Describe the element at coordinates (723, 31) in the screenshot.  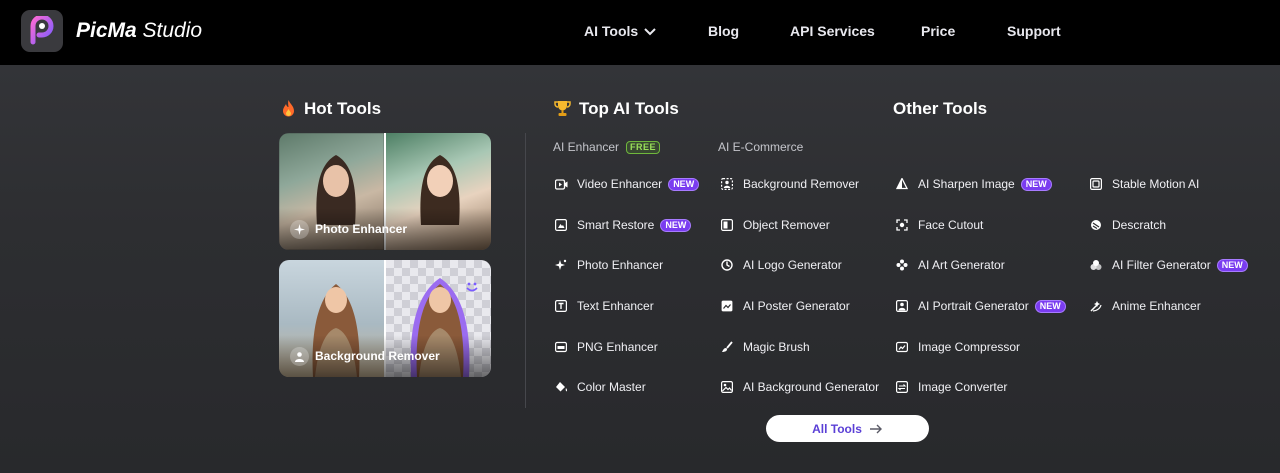
I see `nav-blog: Blog` at that location.